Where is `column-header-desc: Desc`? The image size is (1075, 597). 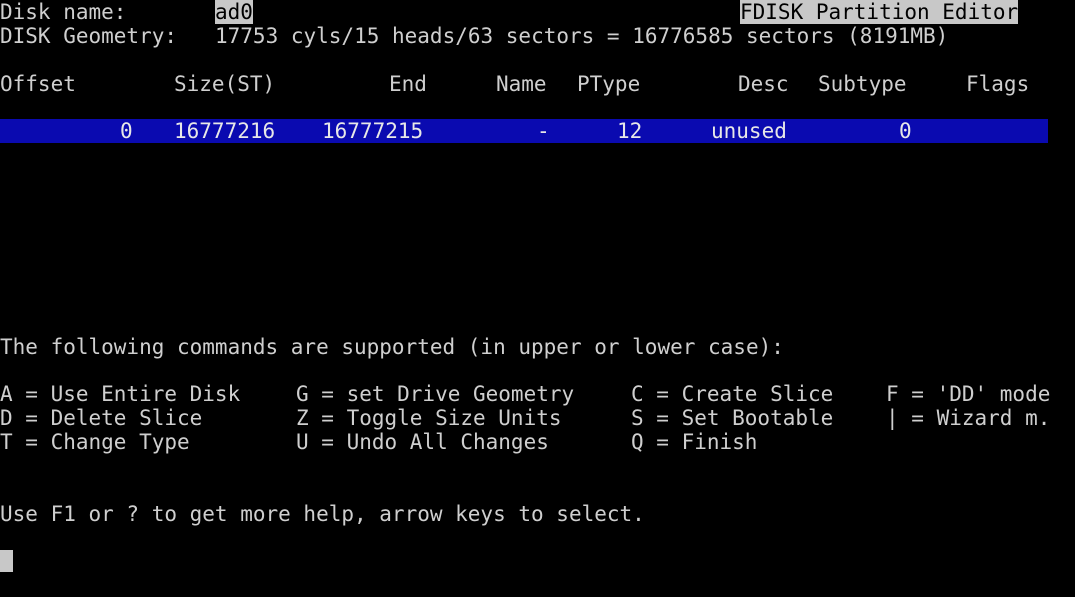 column-header-desc: Desc is located at coordinates (763, 84).